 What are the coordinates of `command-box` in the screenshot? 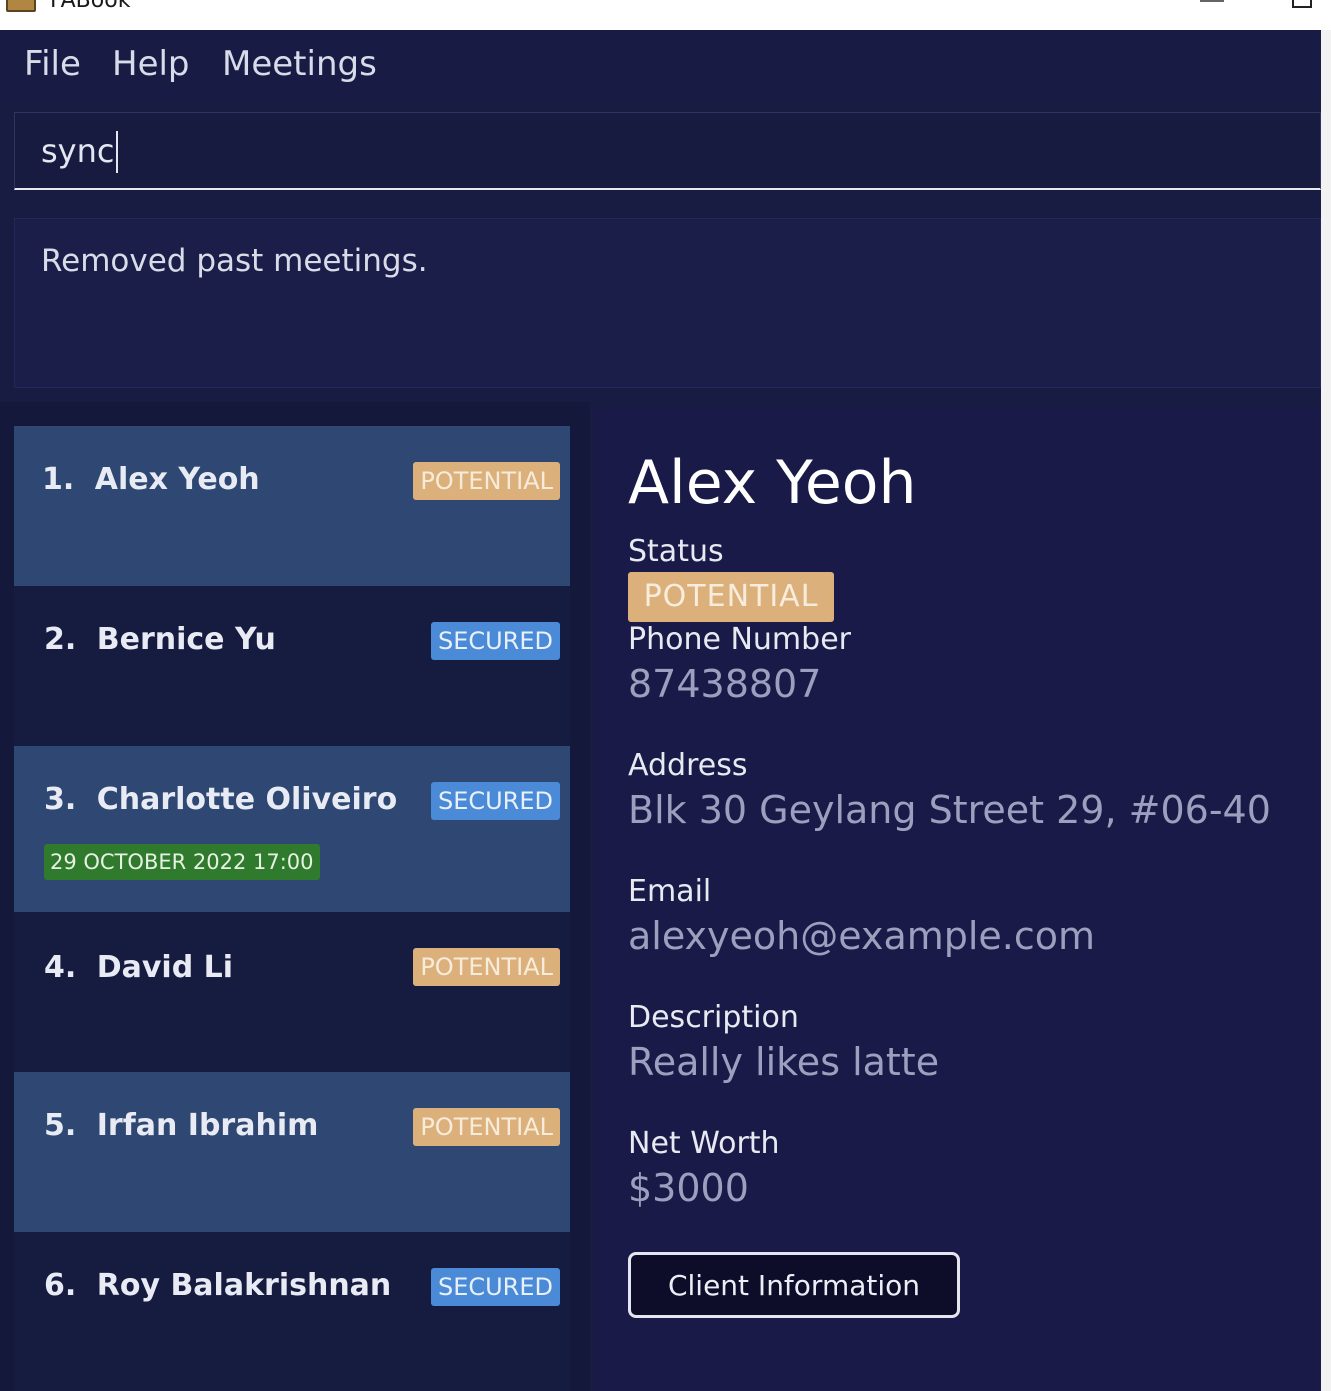 It's located at (667, 151).